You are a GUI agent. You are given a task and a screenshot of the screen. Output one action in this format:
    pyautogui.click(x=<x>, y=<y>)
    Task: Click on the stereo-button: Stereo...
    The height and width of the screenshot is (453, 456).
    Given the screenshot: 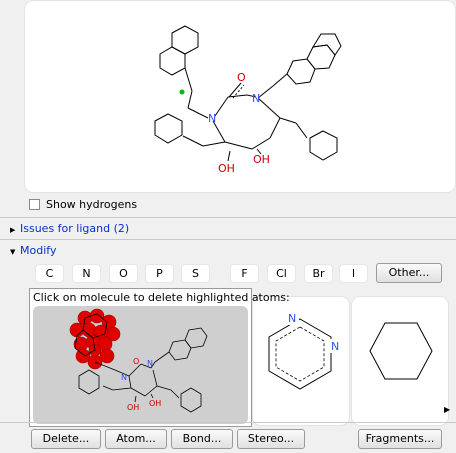 What is the action you would take?
    pyautogui.click(x=271, y=439)
    